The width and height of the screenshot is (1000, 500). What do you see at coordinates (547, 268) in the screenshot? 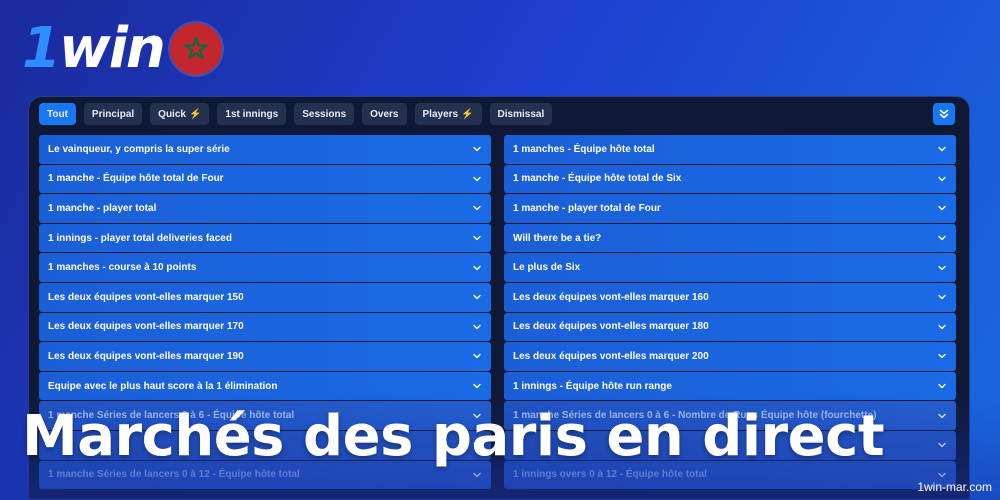
I see `market-label: Le plus de Six` at bounding box center [547, 268].